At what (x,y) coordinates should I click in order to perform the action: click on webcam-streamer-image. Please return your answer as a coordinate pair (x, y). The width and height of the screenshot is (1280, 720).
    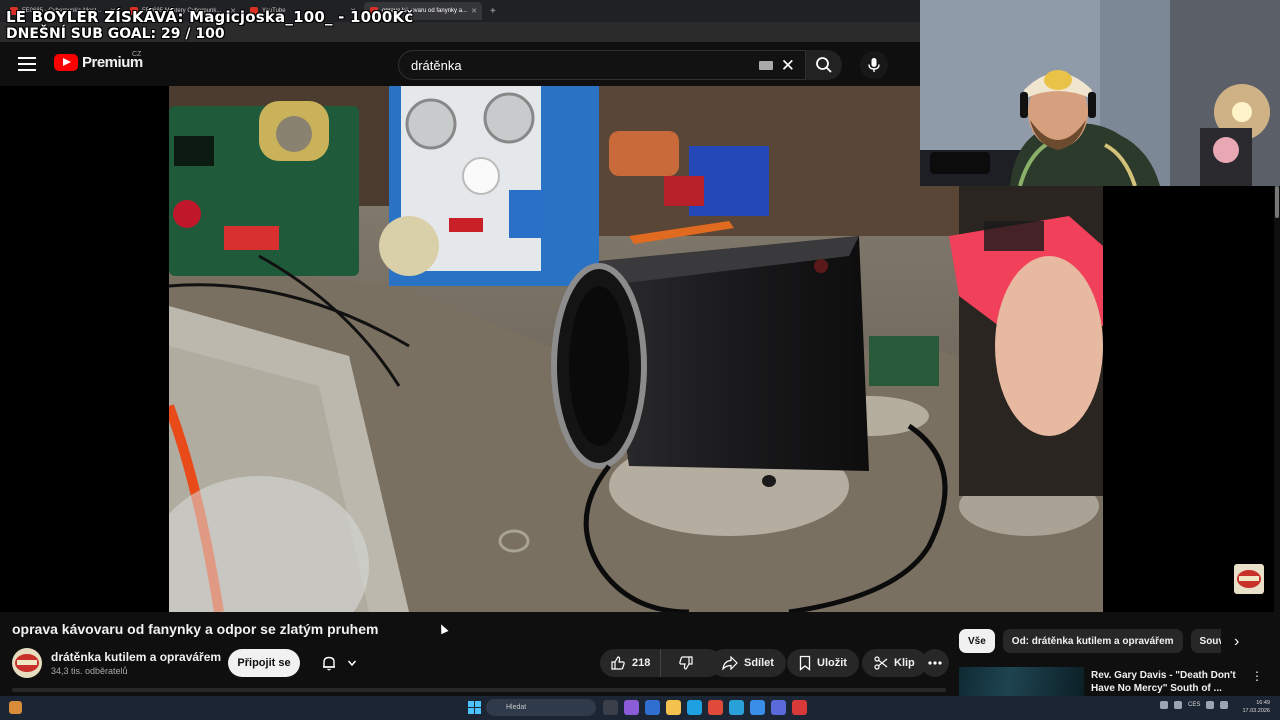
    Looking at the image, I should click on (1100, 93).